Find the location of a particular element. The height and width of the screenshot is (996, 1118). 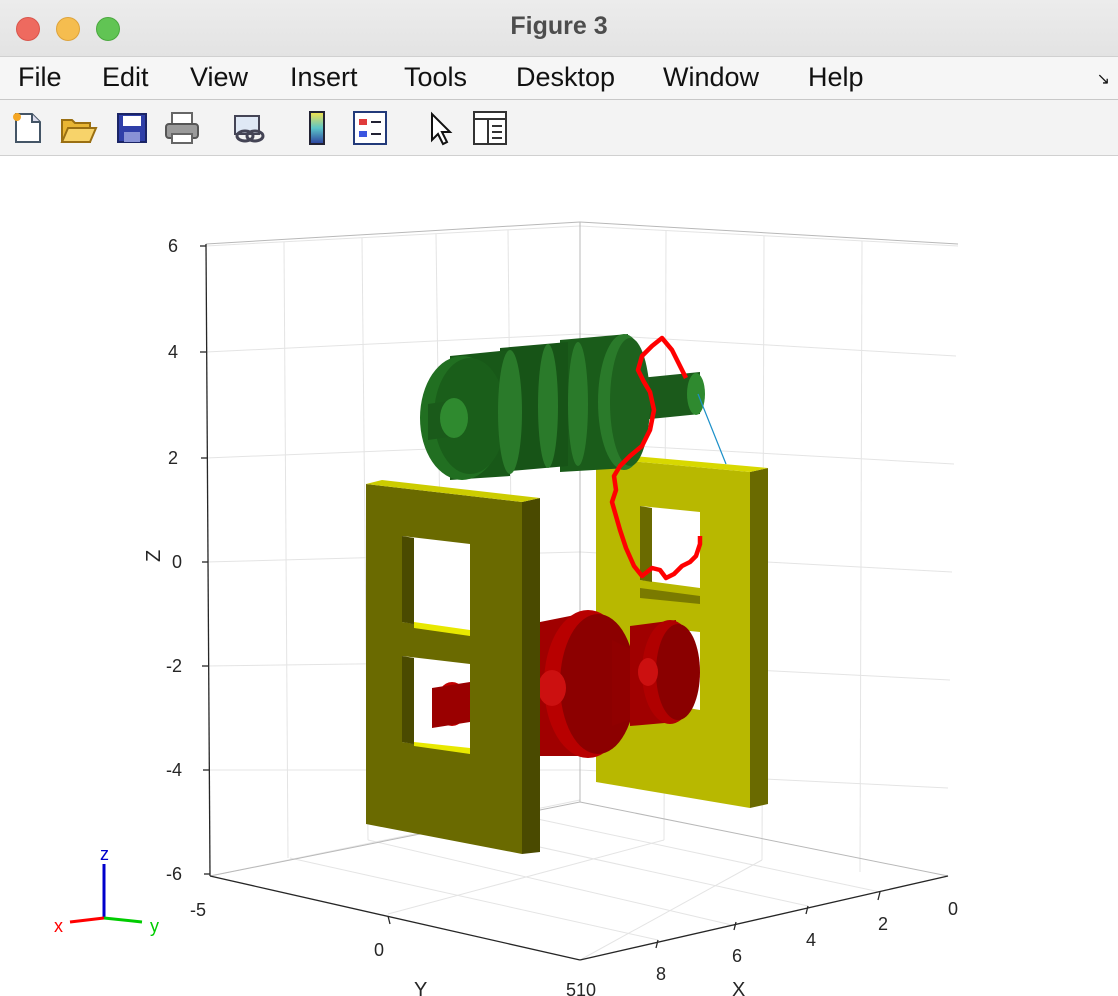

open-file-icon is located at coordinates (78, 128).